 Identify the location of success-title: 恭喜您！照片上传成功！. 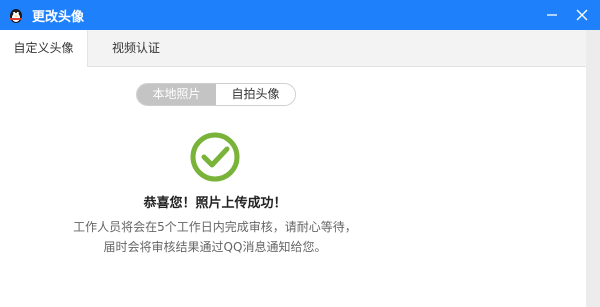
(215, 203).